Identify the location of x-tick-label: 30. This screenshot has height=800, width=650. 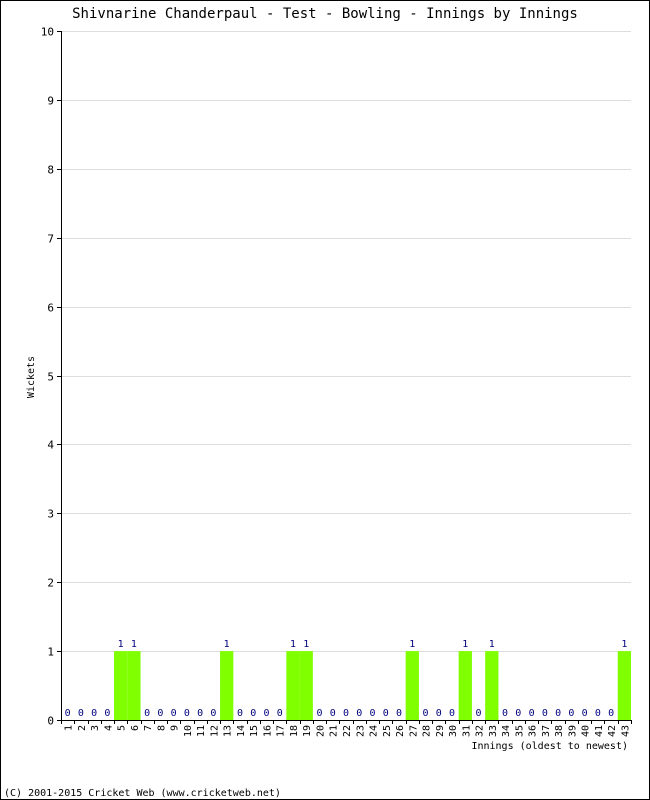
(453, 731).